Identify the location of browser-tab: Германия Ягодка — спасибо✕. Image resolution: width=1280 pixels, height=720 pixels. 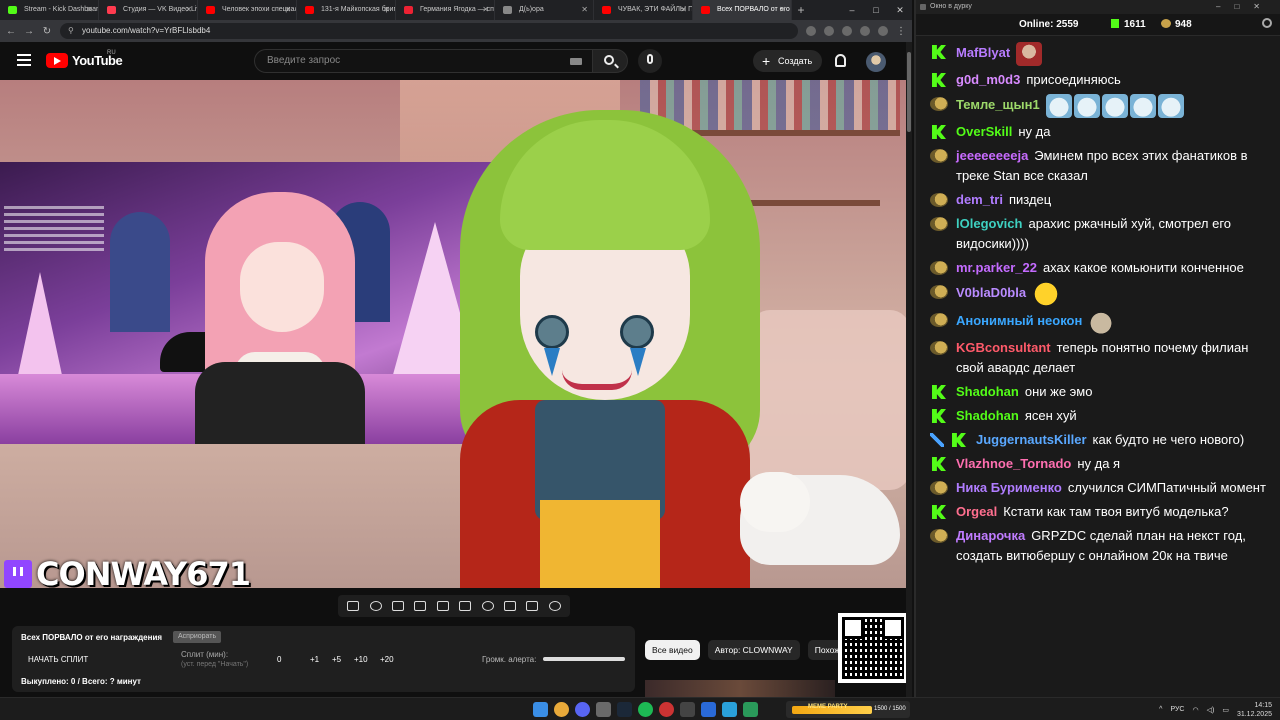
(445, 10).